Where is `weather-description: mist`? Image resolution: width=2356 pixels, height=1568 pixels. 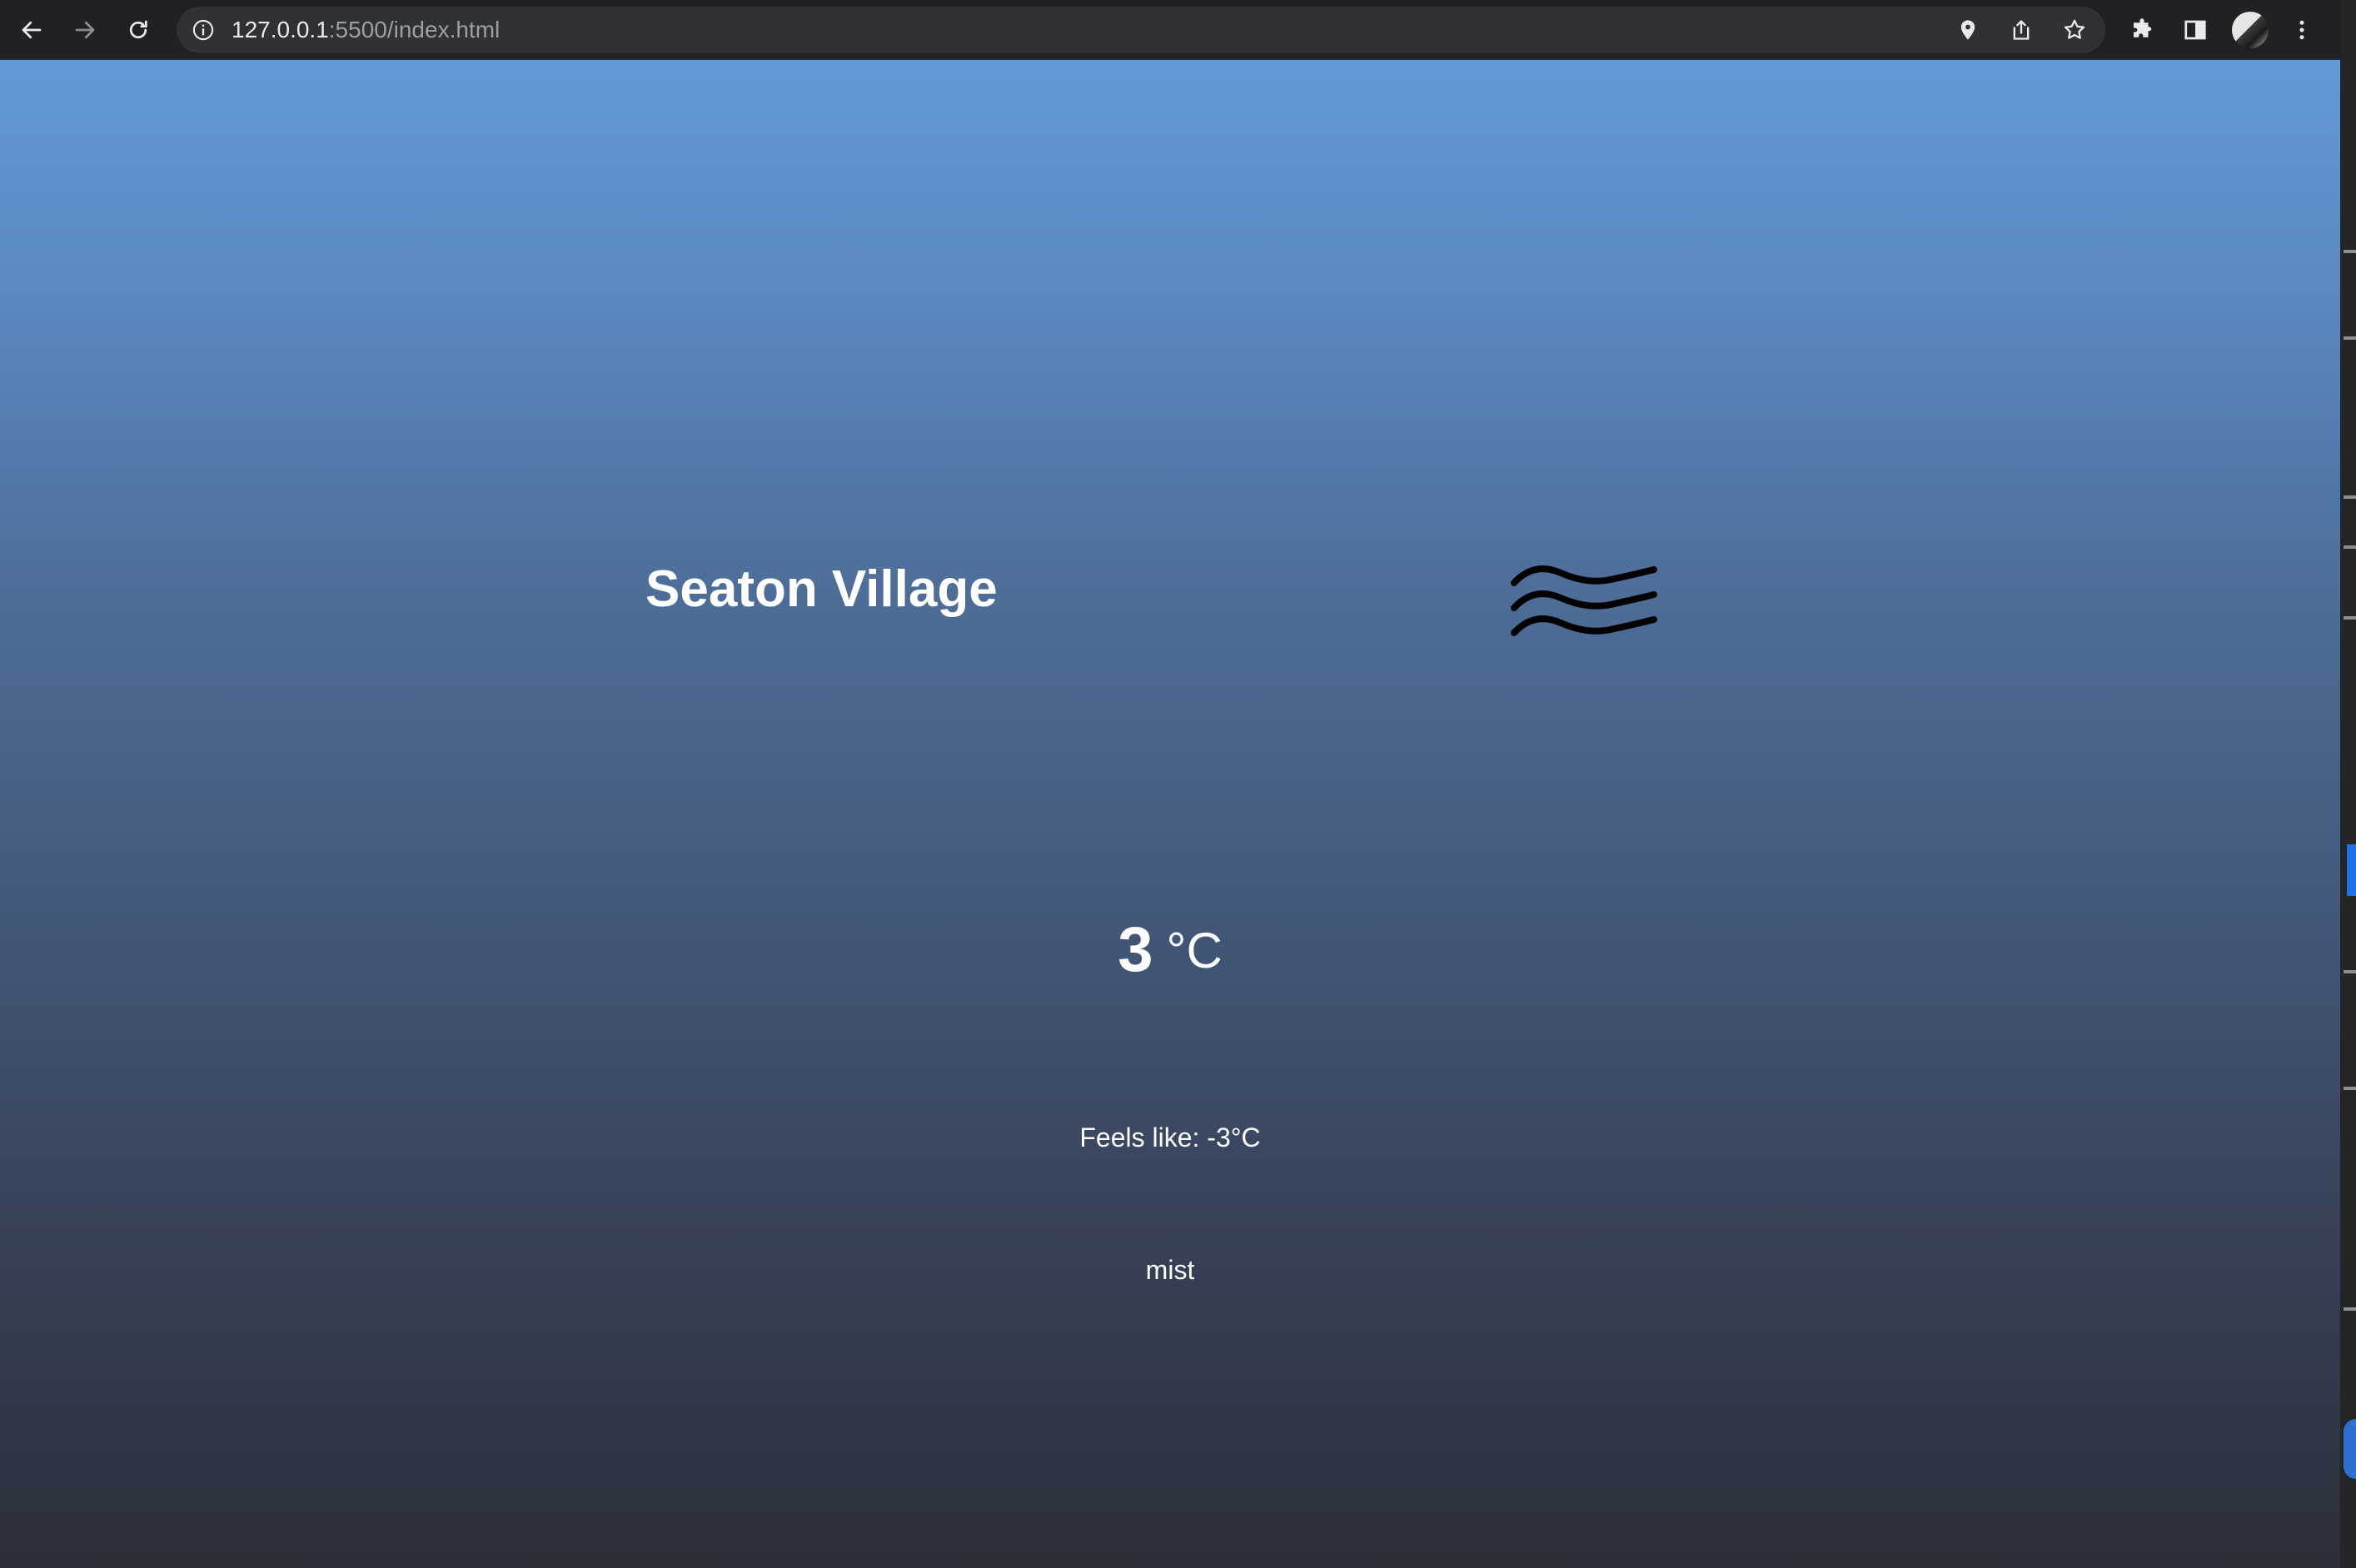
weather-description: mist is located at coordinates (1170, 1270).